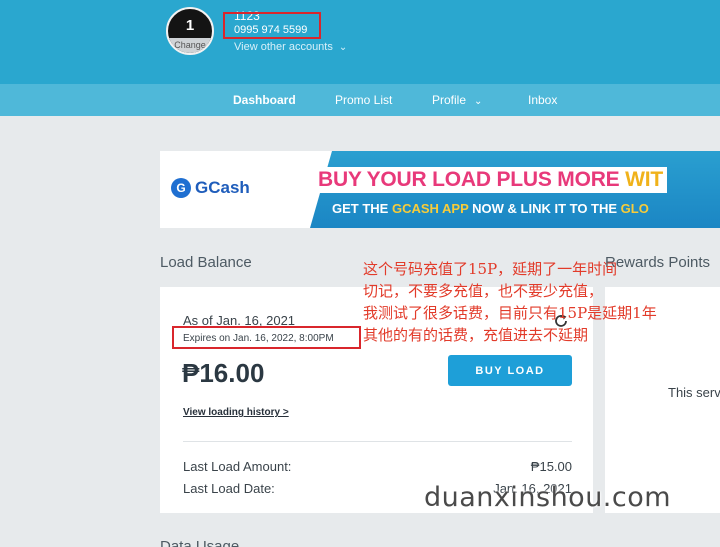  I want to click on balance-amount: ₱16.00, so click(223, 373).